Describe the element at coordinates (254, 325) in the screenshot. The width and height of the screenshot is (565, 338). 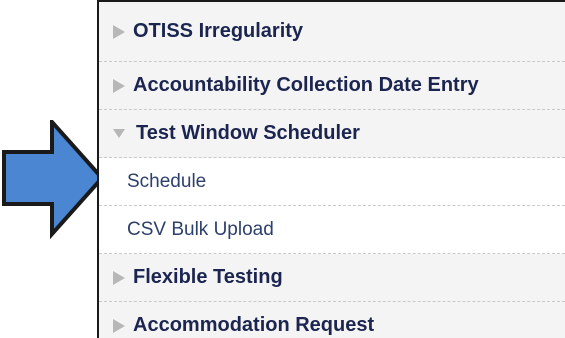
I see `menu-section-label: Accommodation Request` at that location.